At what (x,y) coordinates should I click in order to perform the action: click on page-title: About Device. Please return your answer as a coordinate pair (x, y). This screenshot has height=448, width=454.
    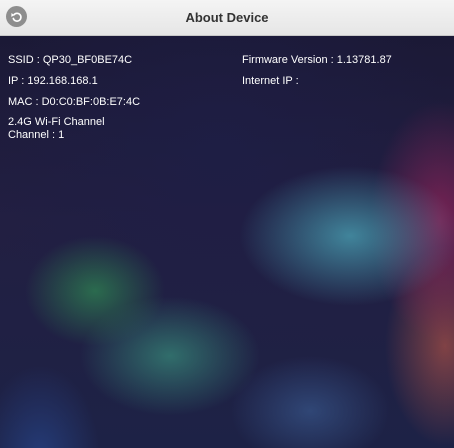
    Looking at the image, I should click on (227, 17).